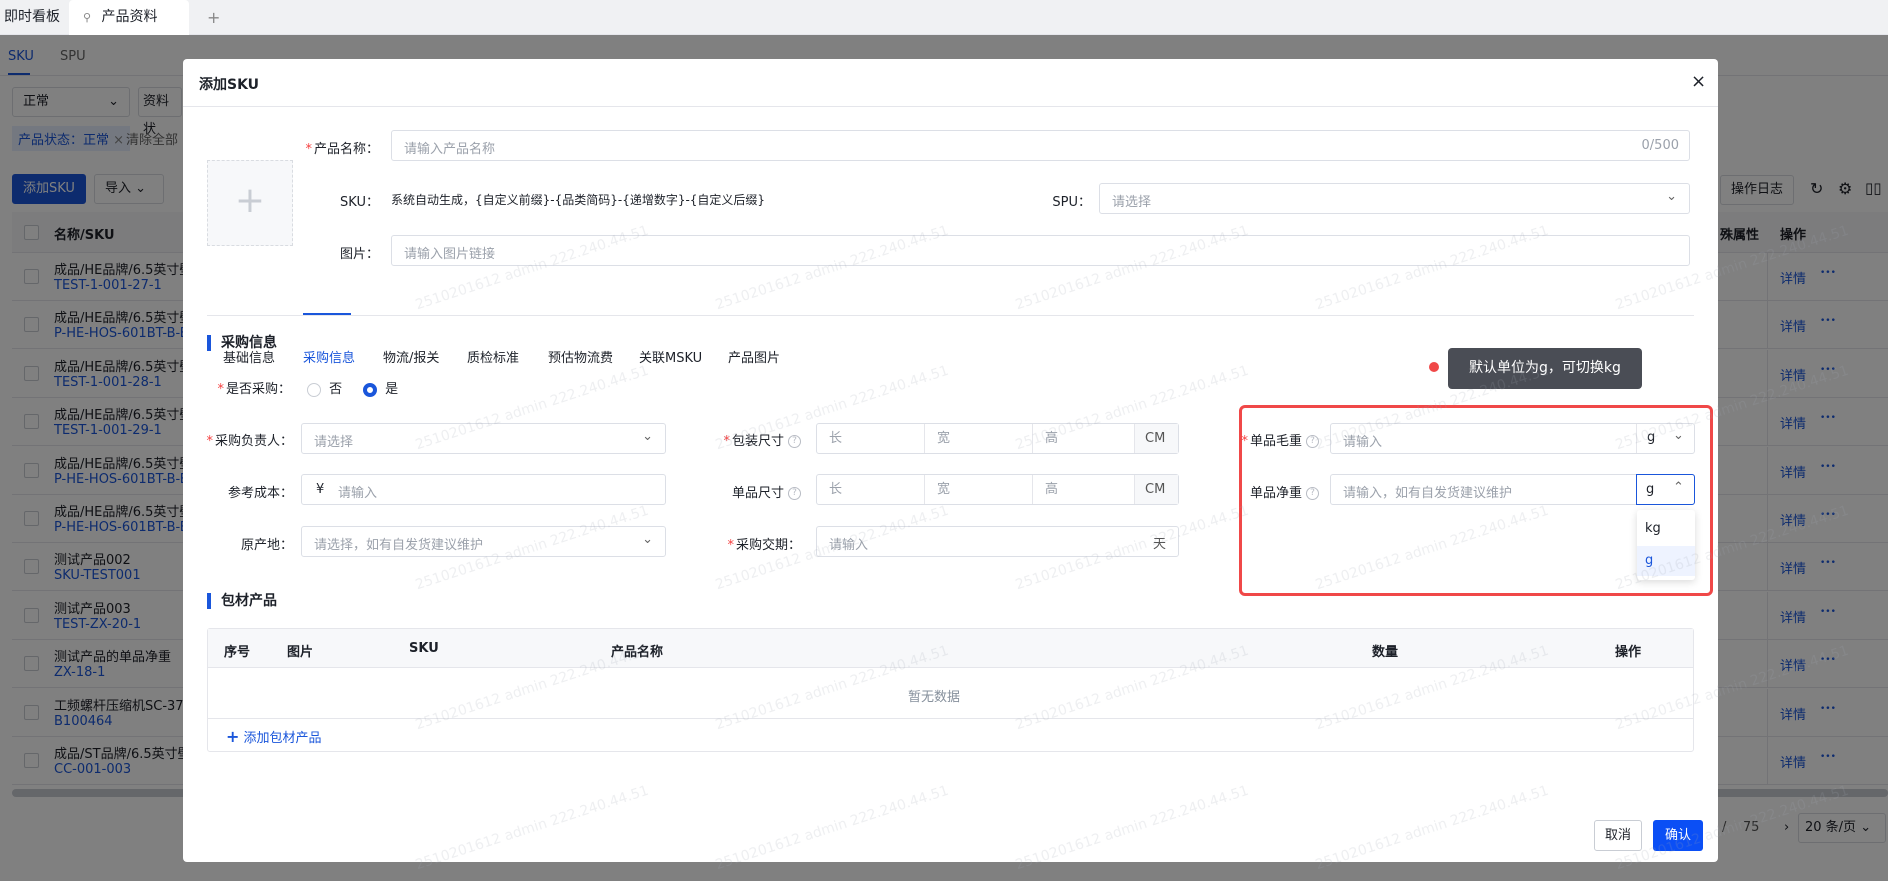 The width and height of the screenshot is (1888, 881). I want to click on origin-select: 请选择，如有自发货建议维护 ⌄, so click(483, 541).